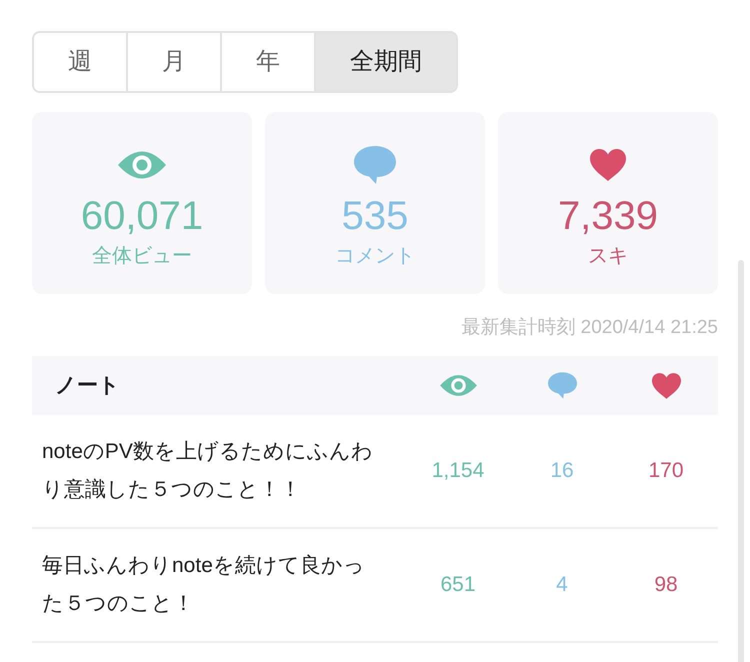  Describe the element at coordinates (562, 585) in the screenshot. I see `stat-count: 4` at that location.